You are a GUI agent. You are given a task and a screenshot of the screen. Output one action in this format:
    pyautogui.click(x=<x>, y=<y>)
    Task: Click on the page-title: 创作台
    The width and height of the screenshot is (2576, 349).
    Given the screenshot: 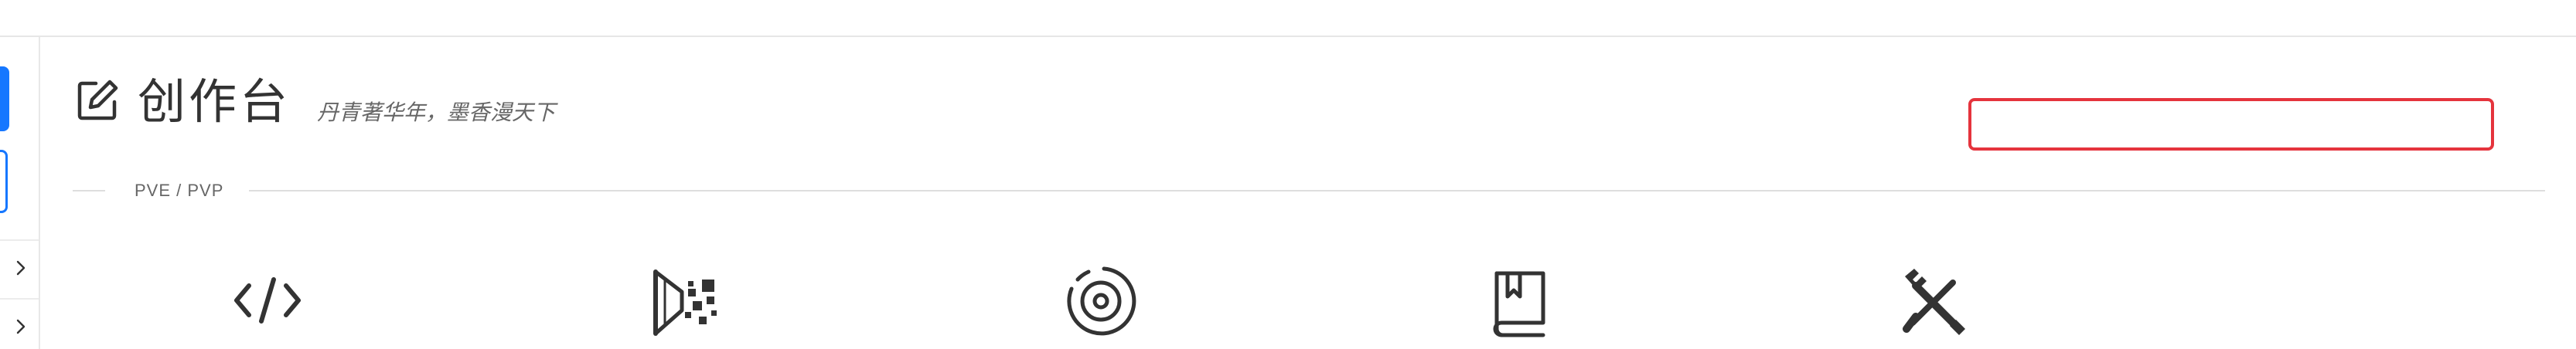 What is the action you would take?
    pyautogui.click(x=215, y=101)
    